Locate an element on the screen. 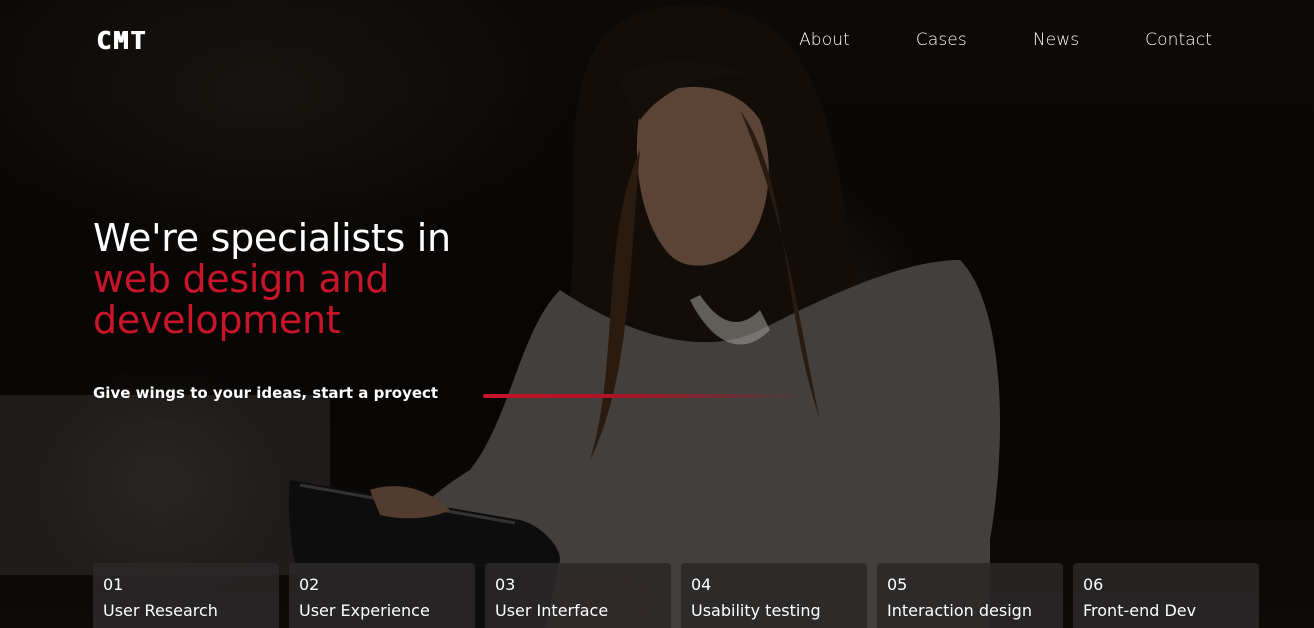 Image resolution: width=1314 pixels, height=628 pixels. service-number: 02 is located at coordinates (309, 584).